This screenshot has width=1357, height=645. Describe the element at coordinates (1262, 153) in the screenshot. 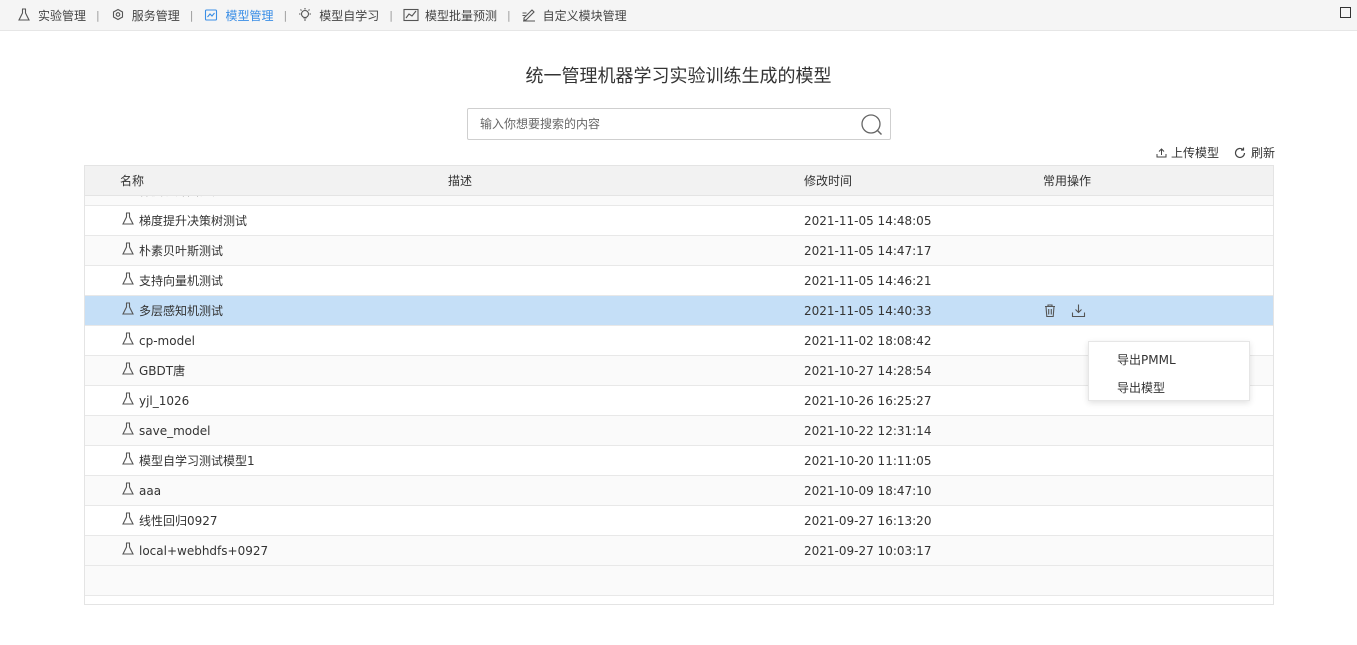

I see `refresh-label: 刷新` at that location.